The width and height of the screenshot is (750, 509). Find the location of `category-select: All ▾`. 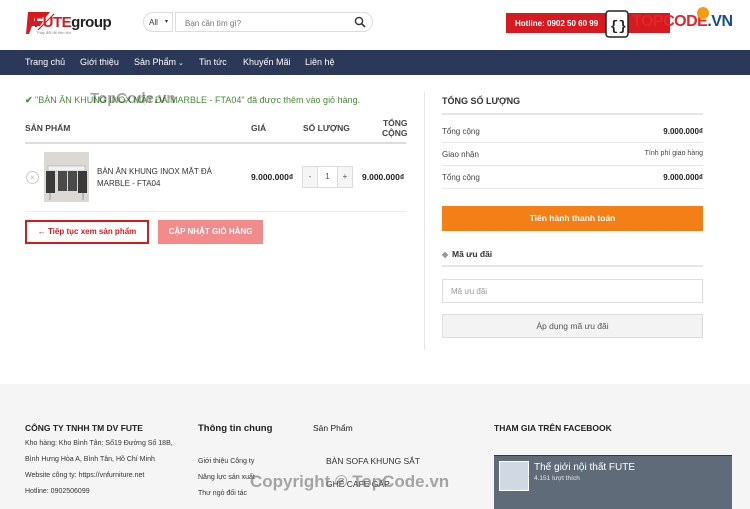

category-select: All ▾ is located at coordinates (158, 22).